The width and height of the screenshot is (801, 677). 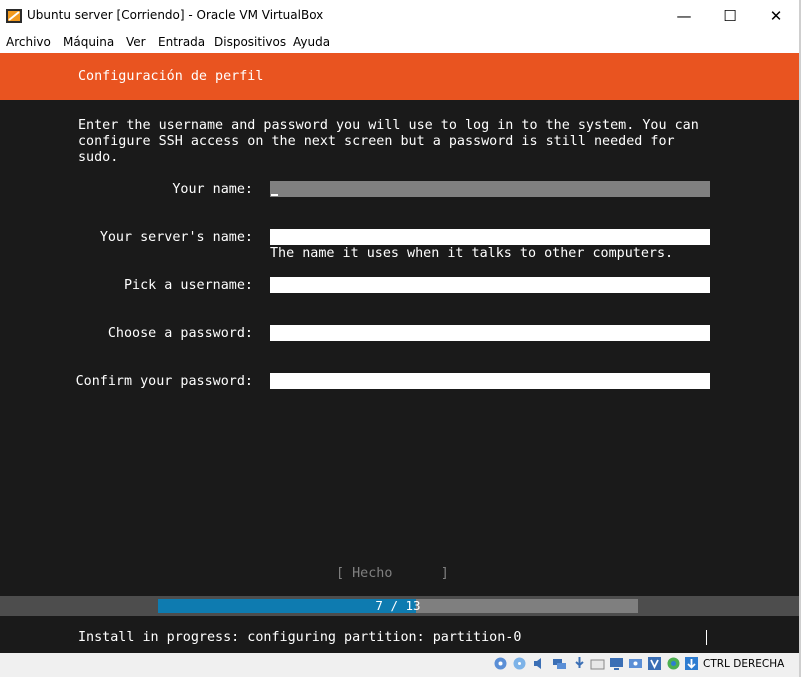 I want to click on host-key-label: CTRL DERECHA, so click(x=744, y=664).